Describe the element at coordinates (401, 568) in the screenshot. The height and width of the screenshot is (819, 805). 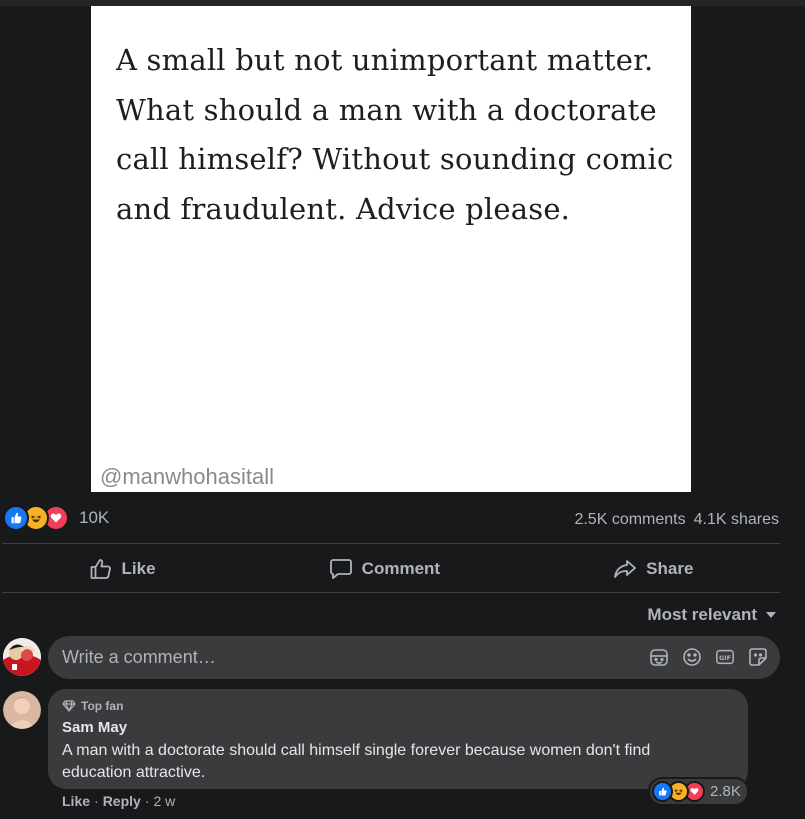
I see `comment-label: Comment` at that location.